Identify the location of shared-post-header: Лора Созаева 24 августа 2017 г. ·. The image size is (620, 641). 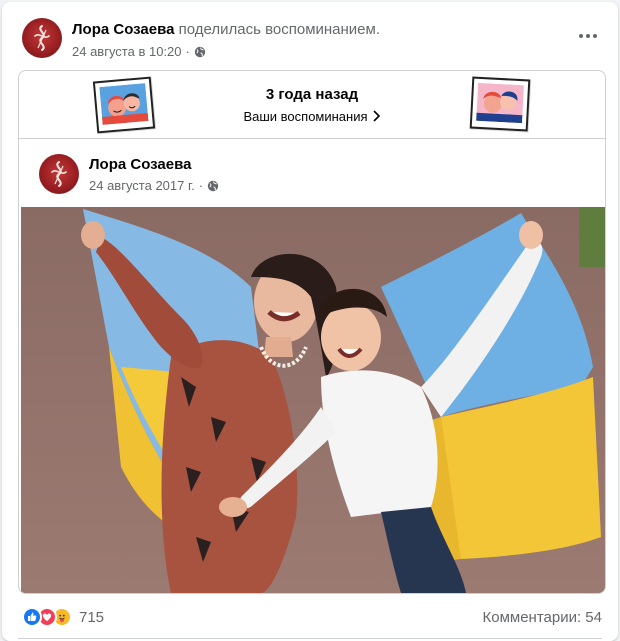
(312, 173).